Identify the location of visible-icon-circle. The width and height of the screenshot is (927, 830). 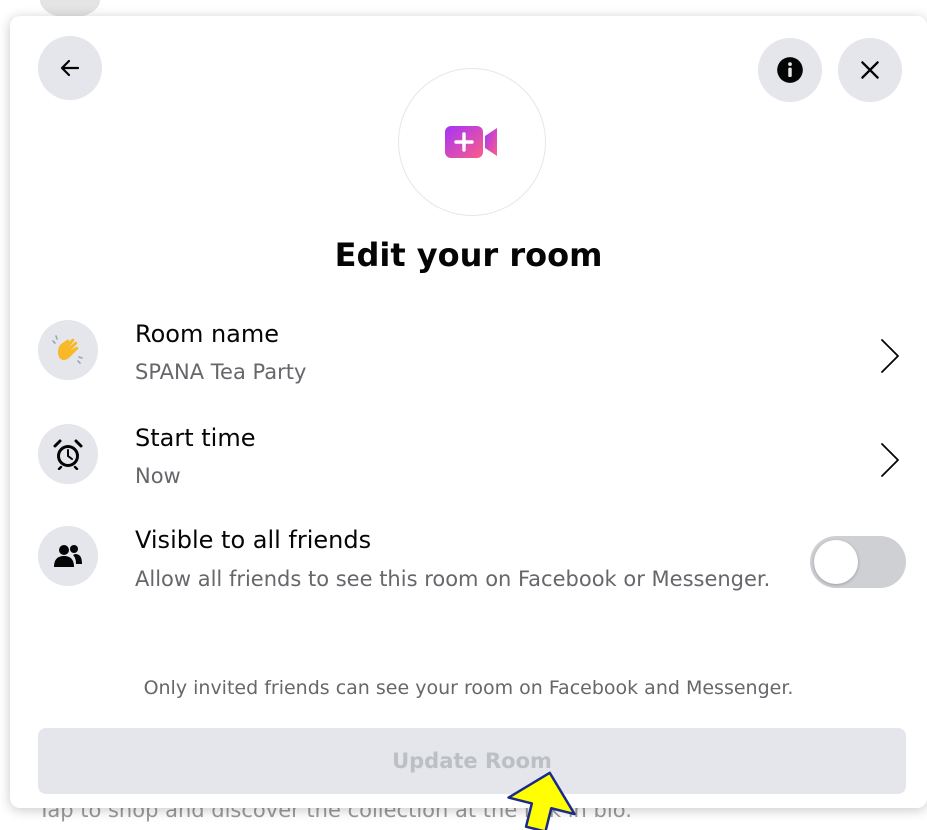
(68, 556).